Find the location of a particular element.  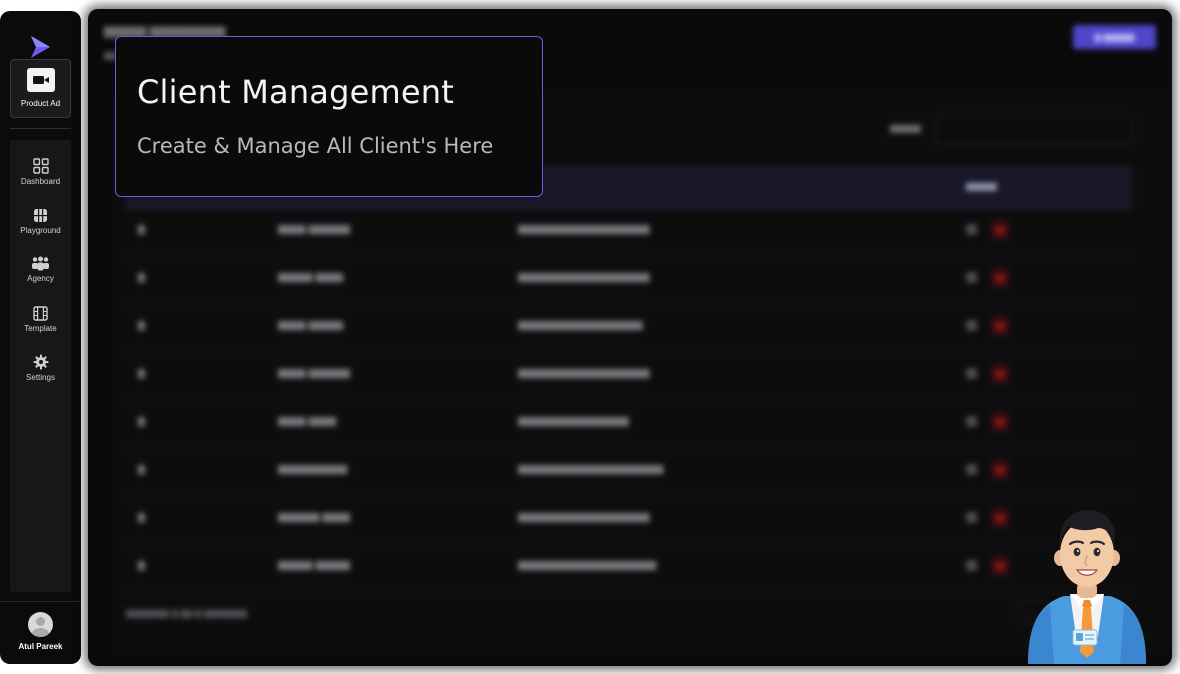

product-ad-label: Product Ad is located at coordinates (40, 103).